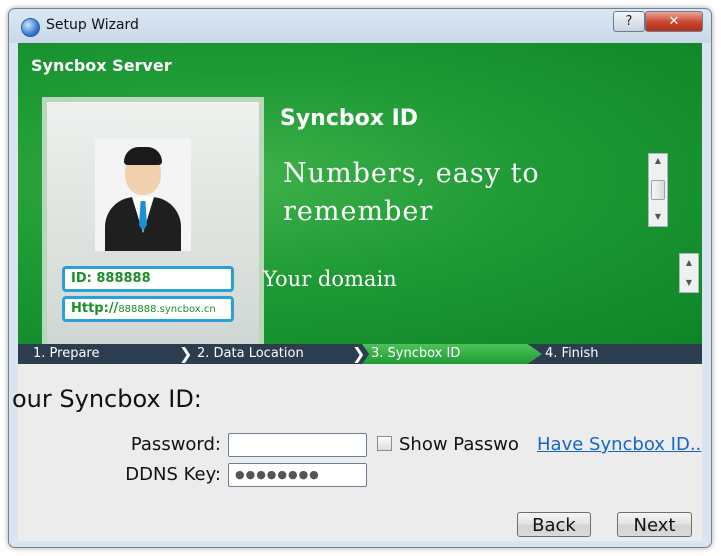  Describe the element at coordinates (452, 354) in the screenshot. I see `step-syncbox-id: 3. Syncbox ID` at that location.